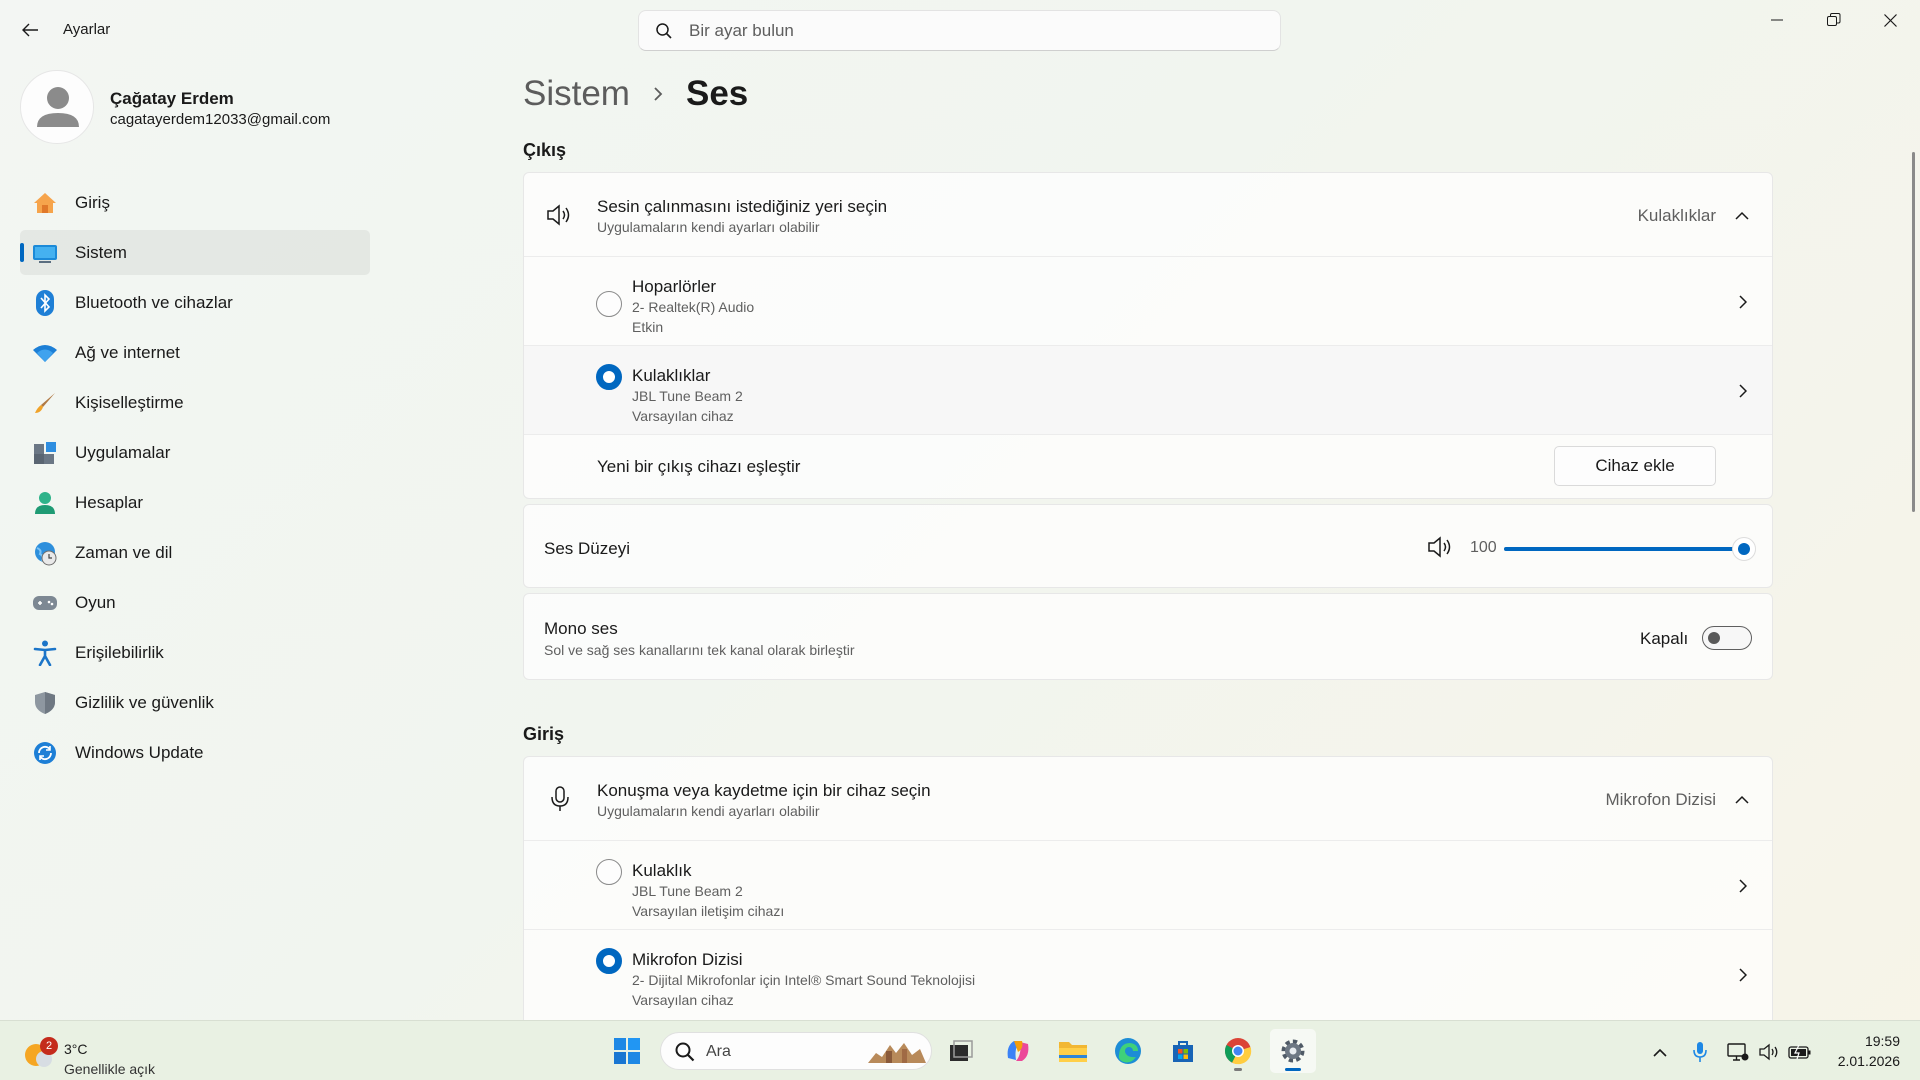 Image resolution: width=1920 pixels, height=1080 pixels. Describe the element at coordinates (742, 206) in the screenshot. I see `output-header-title: Sesin çalınmasını istediğiniz yeri seçin` at that location.